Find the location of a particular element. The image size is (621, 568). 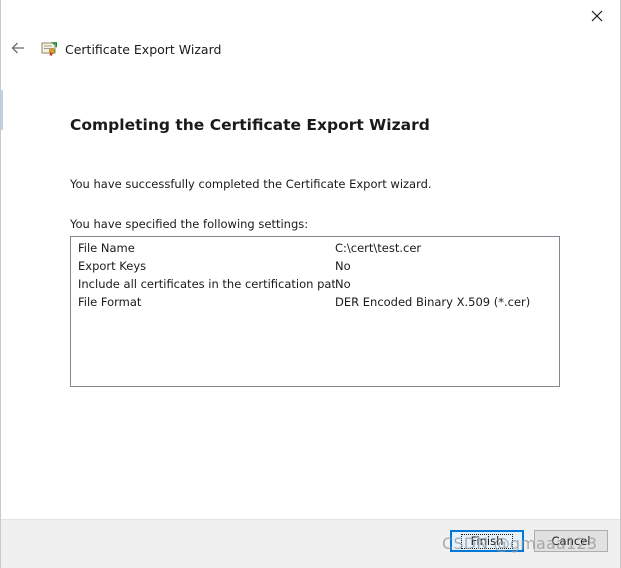

window-title: Certificate Export Wizard is located at coordinates (143, 49).